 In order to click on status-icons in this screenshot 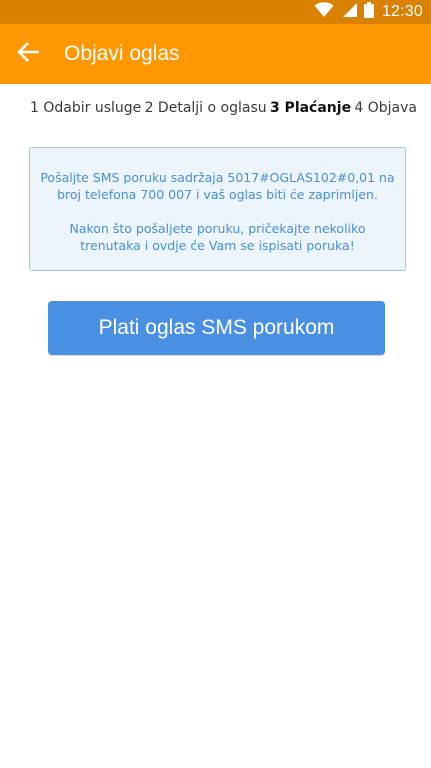, I will do `click(344, 12)`.